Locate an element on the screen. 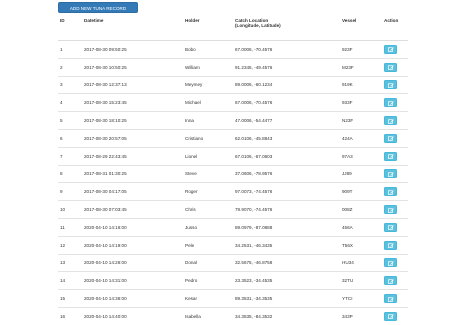 The width and height of the screenshot is (474, 325). cell-id: 8 is located at coordinates (70, 173).